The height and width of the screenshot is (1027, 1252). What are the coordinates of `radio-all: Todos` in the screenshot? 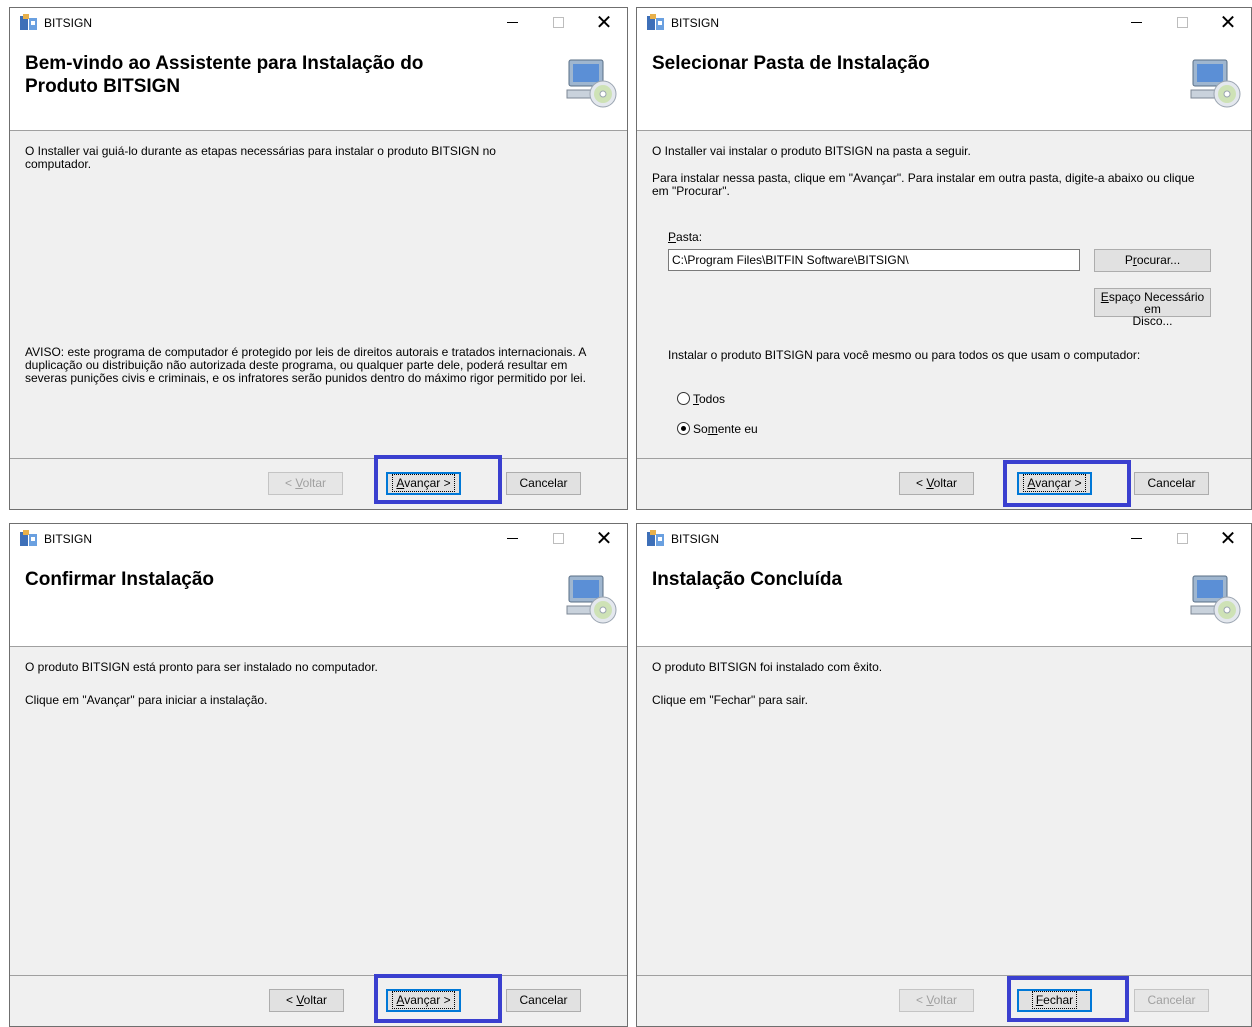 It's located at (701, 398).